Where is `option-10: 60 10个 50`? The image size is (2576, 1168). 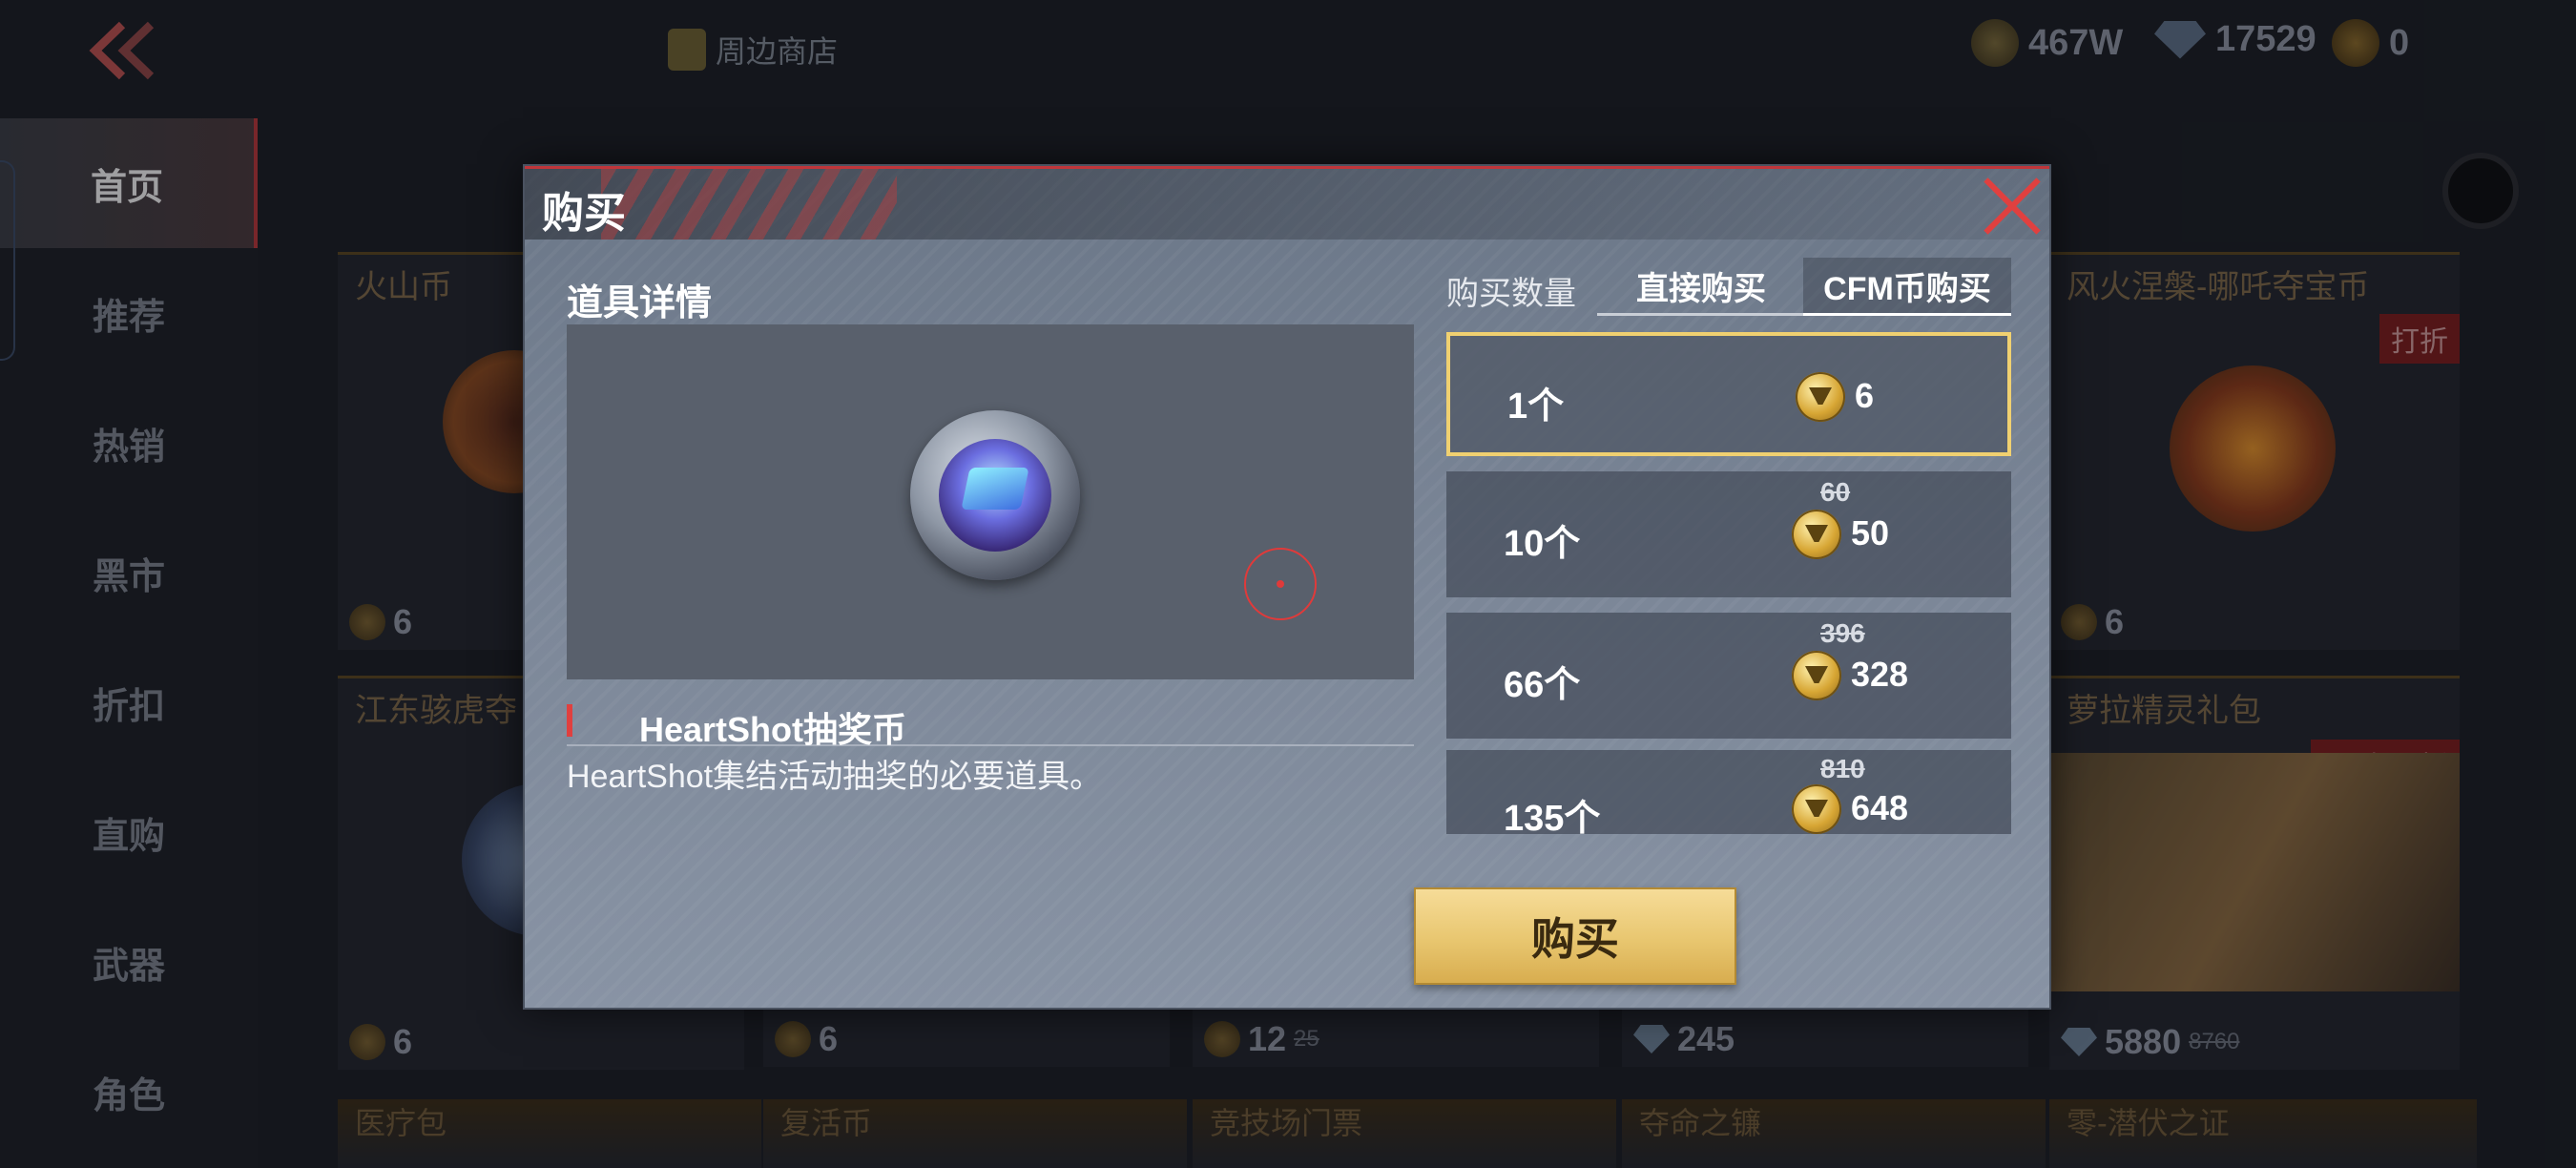 option-10: 60 10个 50 is located at coordinates (1728, 534).